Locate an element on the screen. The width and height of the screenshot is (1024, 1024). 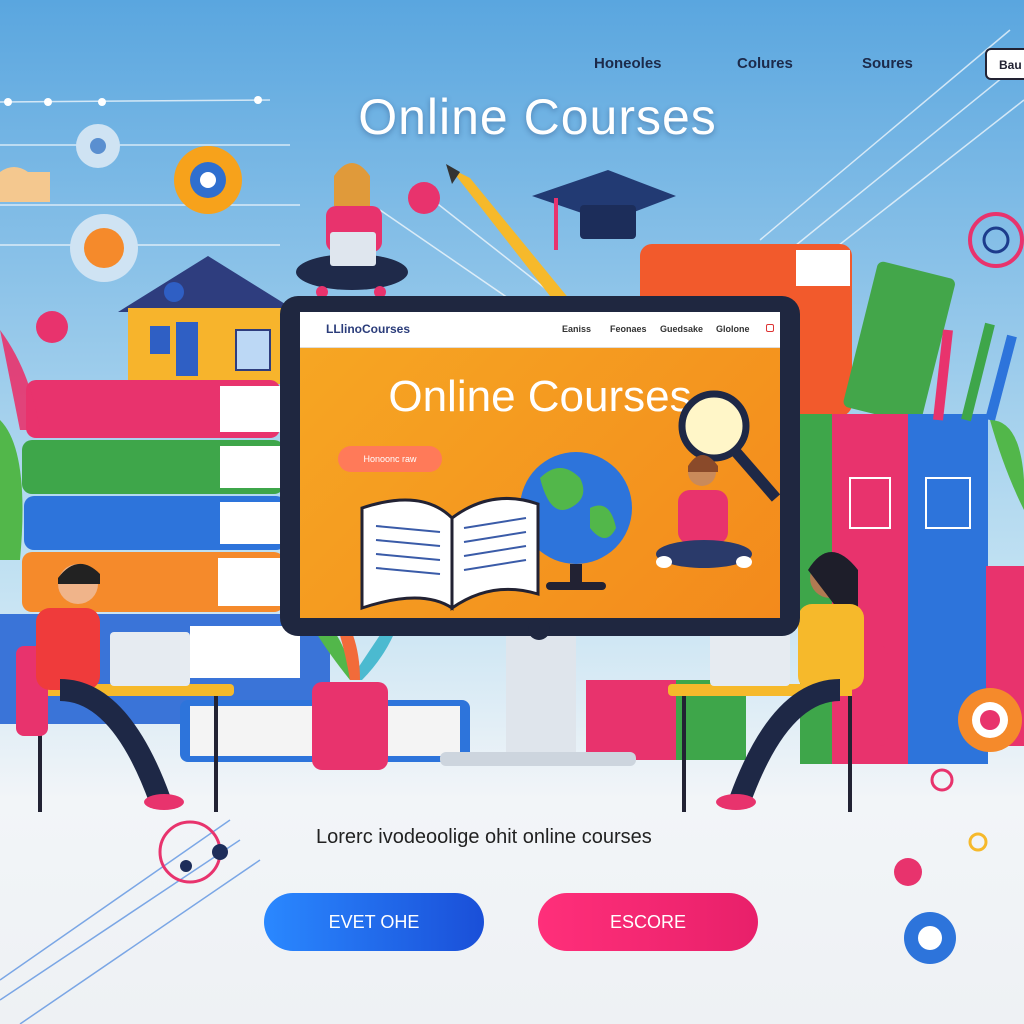
monitor-stand is located at coordinates (541, 695).